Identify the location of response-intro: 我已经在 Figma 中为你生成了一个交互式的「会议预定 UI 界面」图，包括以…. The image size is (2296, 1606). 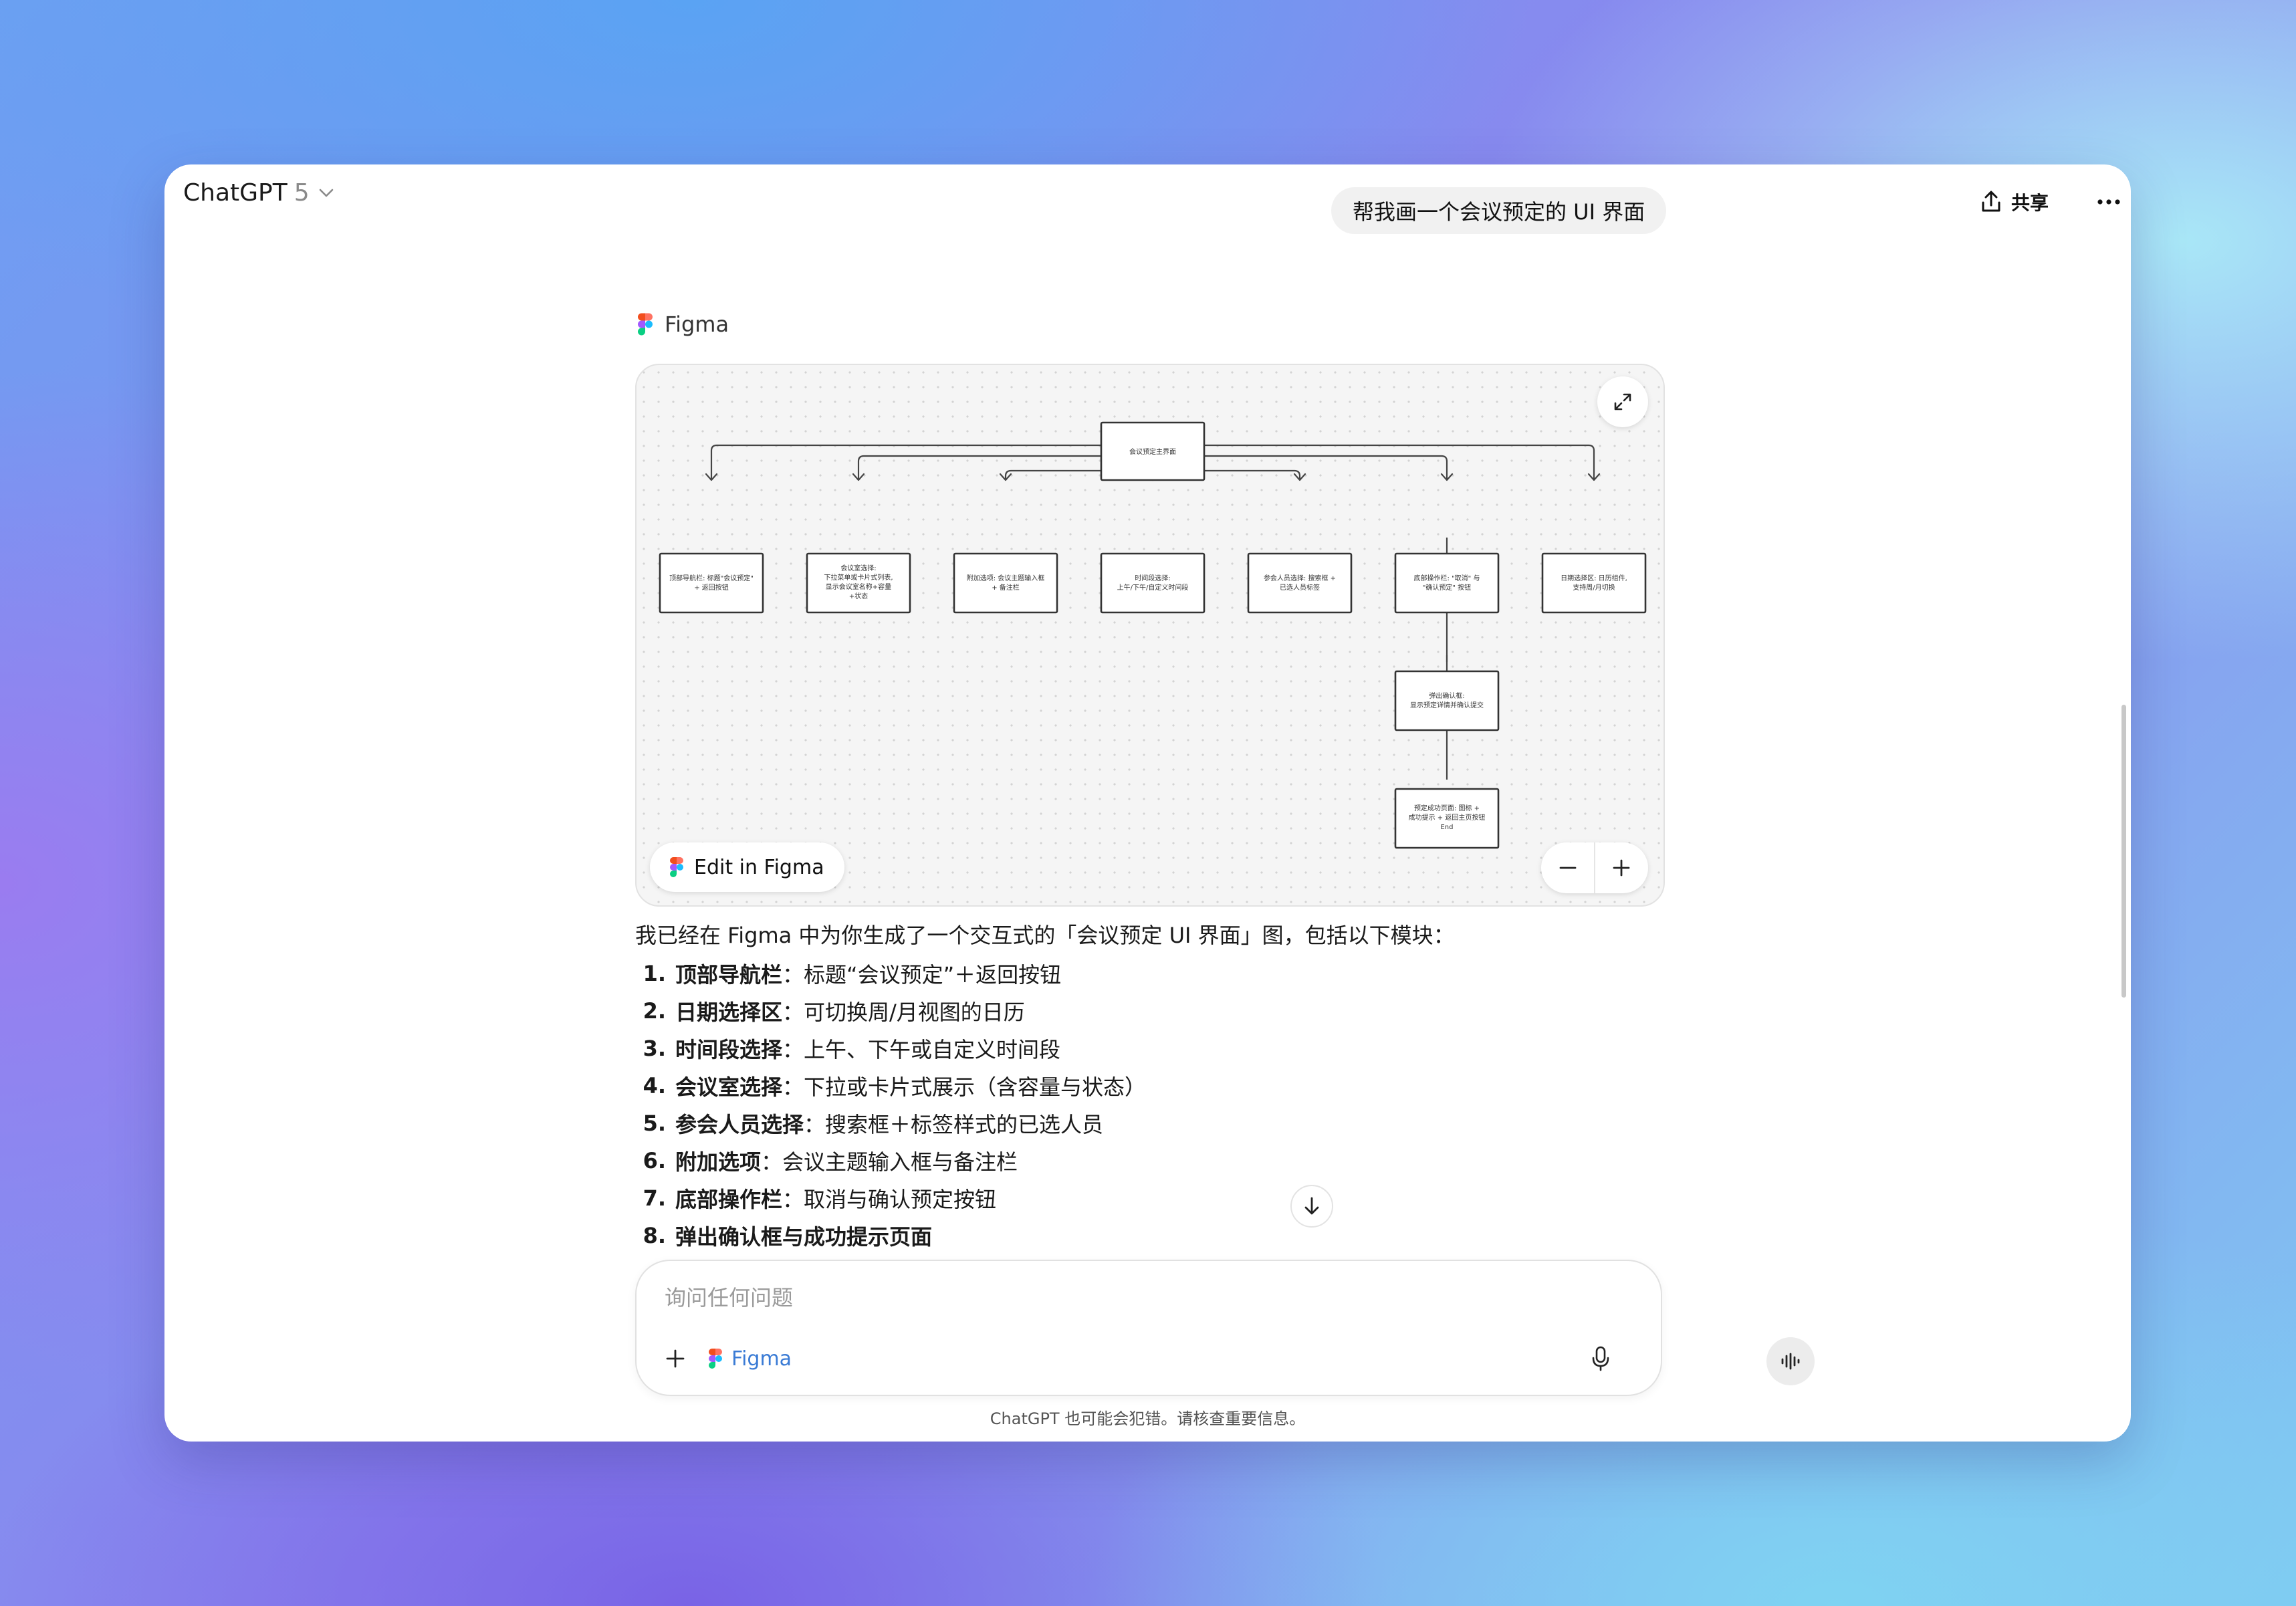
(1045, 935).